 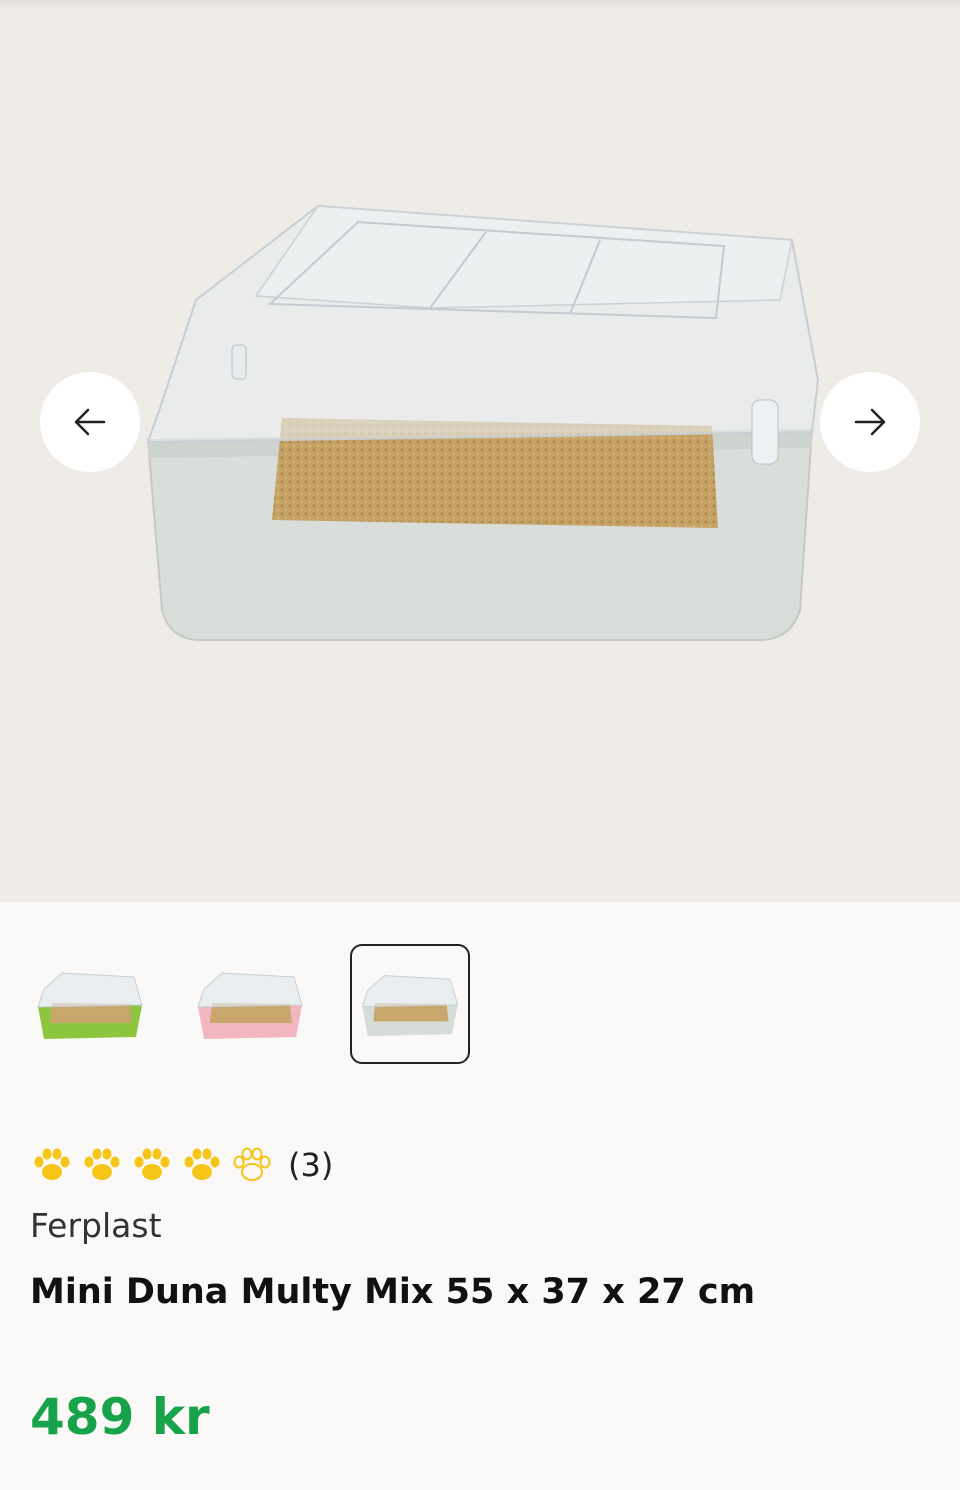 I want to click on product-price: 489 kr, so click(x=120, y=1417).